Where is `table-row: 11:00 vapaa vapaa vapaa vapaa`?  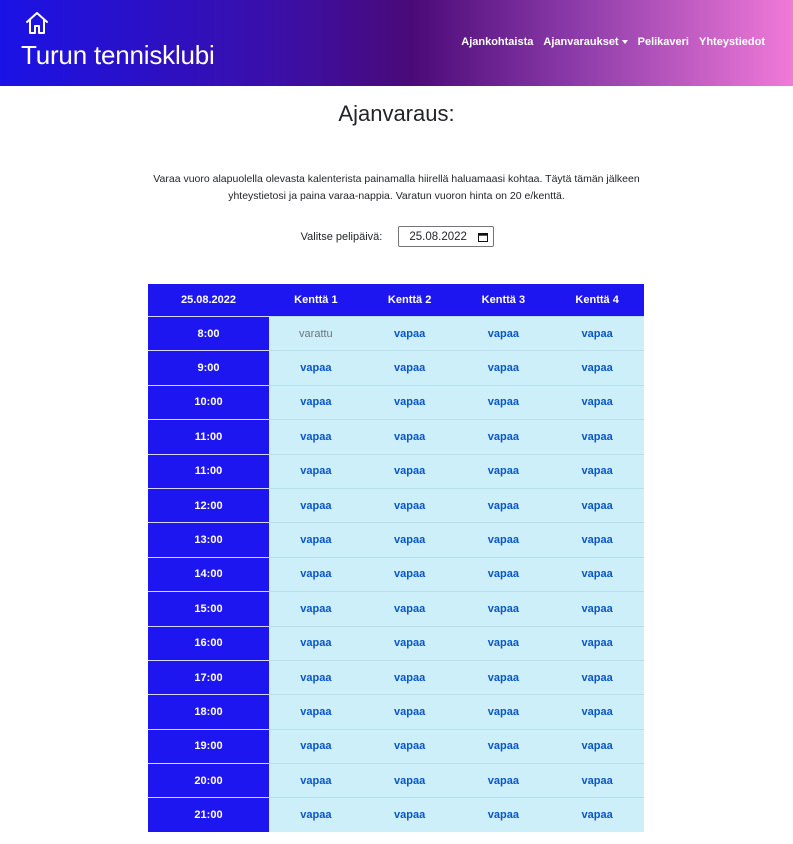 table-row: 11:00 vapaa vapaa vapaa vapaa is located at coordinates (396, 436).